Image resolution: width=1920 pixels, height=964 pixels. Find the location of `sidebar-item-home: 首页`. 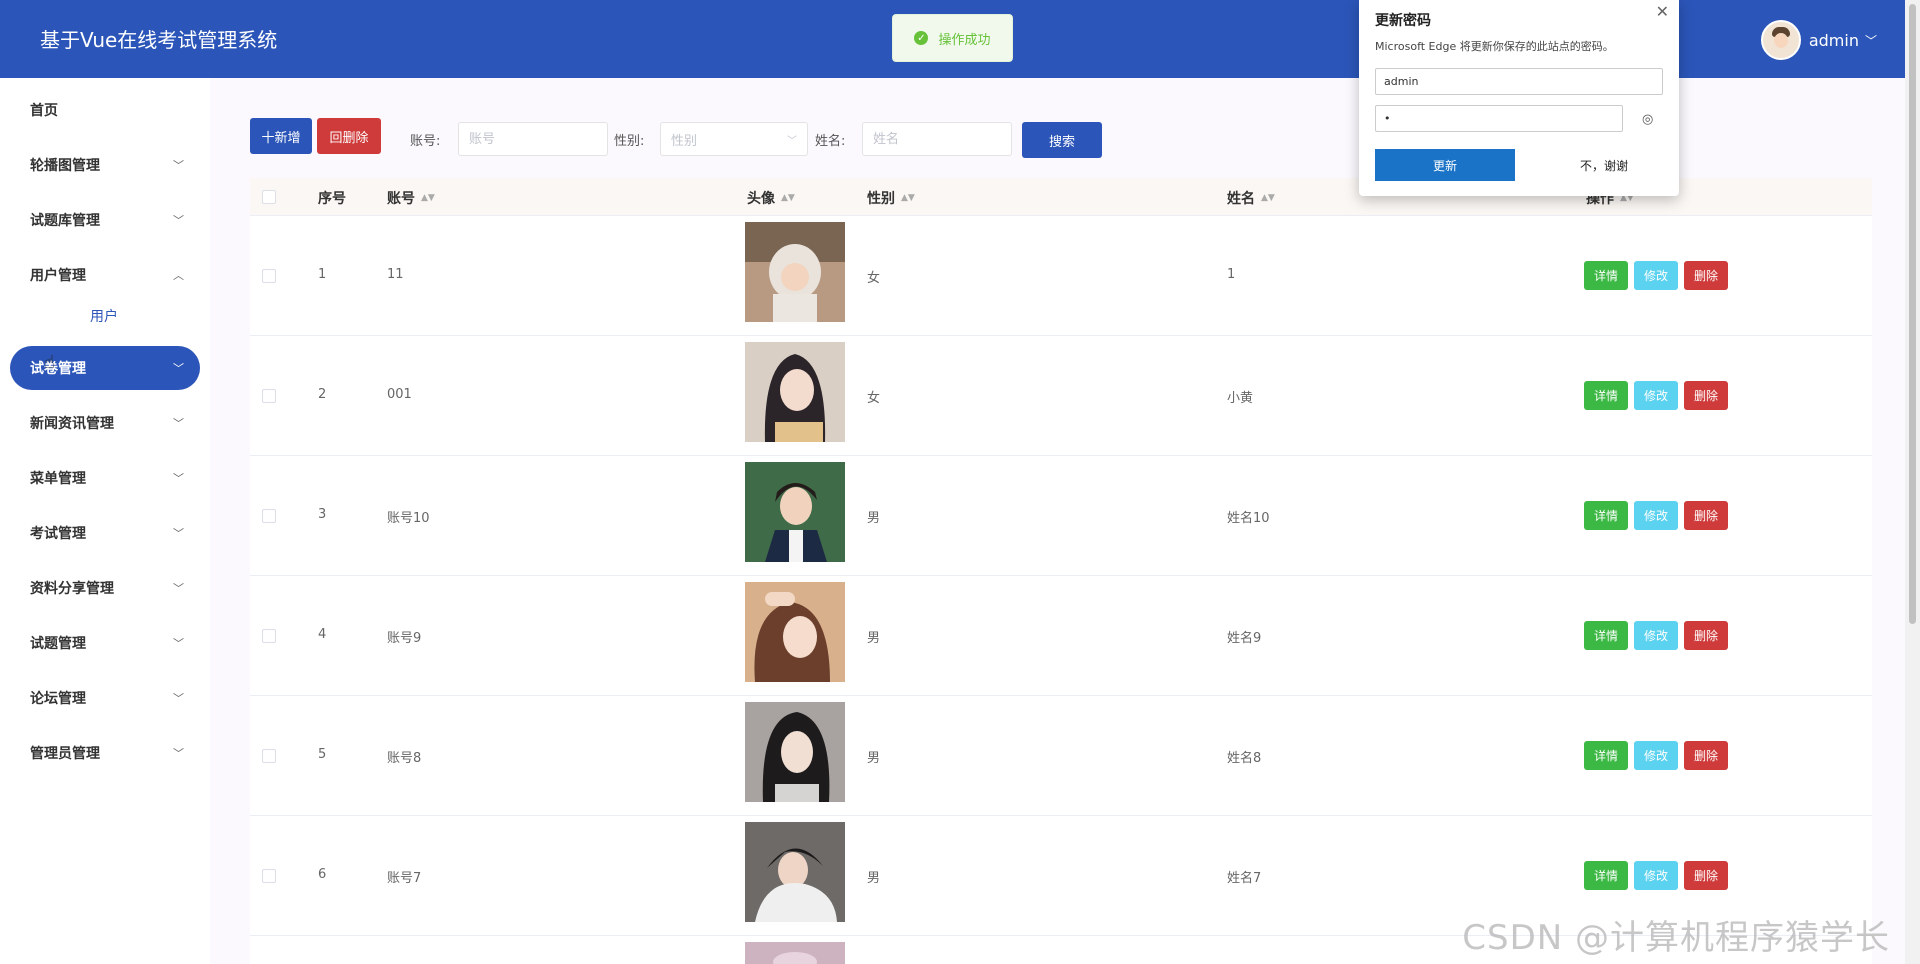

sidebar-item-home: 首页 is located at coordinates (105, 110).